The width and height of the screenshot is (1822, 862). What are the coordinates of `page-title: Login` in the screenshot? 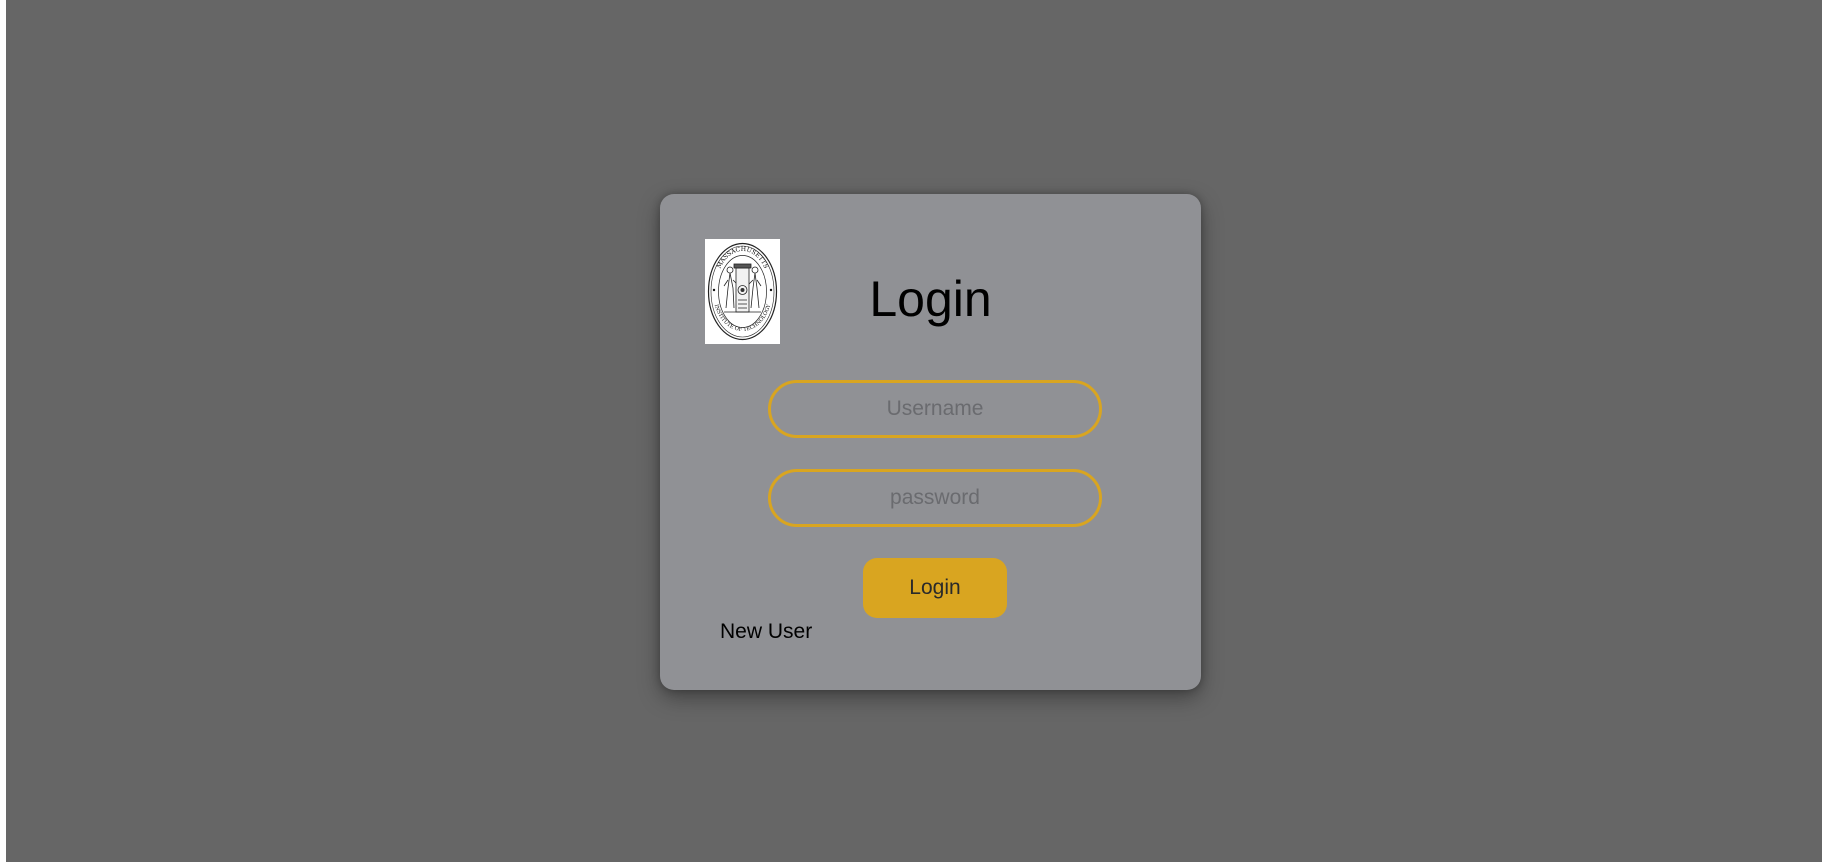 It's located at (930, 299).